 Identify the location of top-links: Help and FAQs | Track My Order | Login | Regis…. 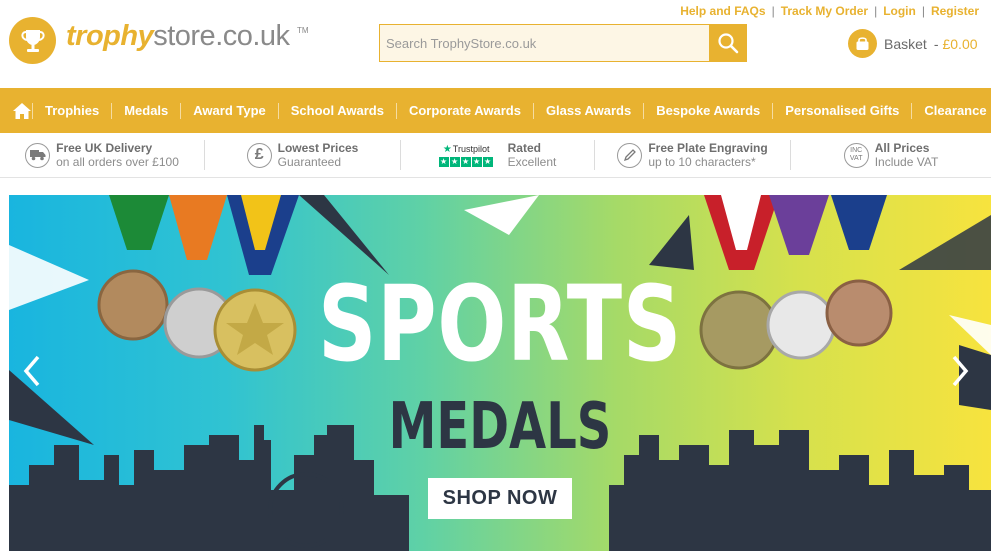
(829, 11).